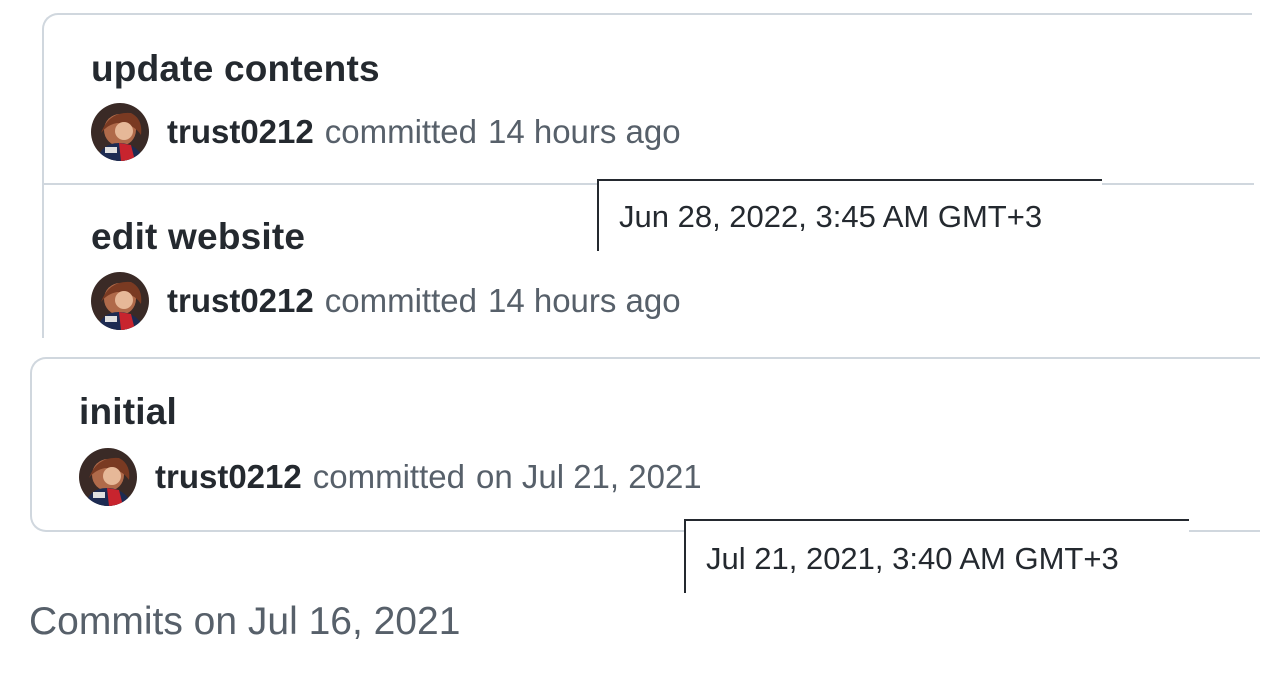 This screenshot has width=1278, height=696. I want to click on commit-title-link: initial, so click(128, 412).